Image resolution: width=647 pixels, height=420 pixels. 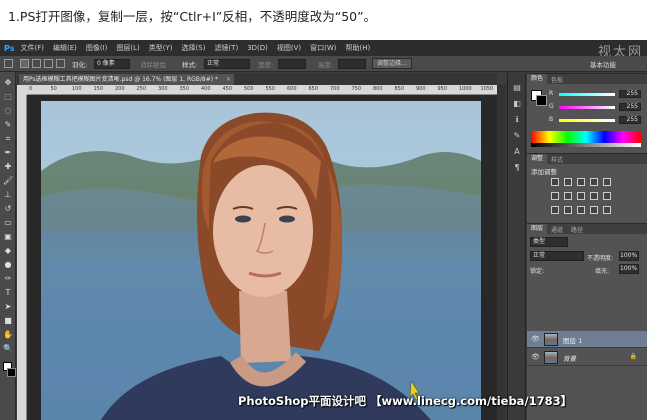 What do you see at coordinates (8, 293) in the screenshot?
I see `type-tool-icon: T` at bounding box center [8, 293].